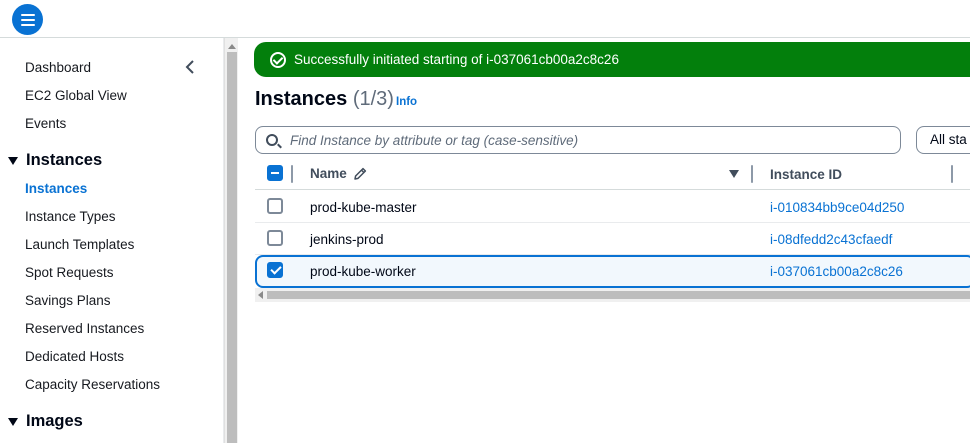 The width and height of the screenshot is (970, 443). What do you see at coordinates (612, 239) in the screenshot?
I see `table-row: jenkins-prod i-08dfedd2c43cfaedf` at bounding box center [612, 239].